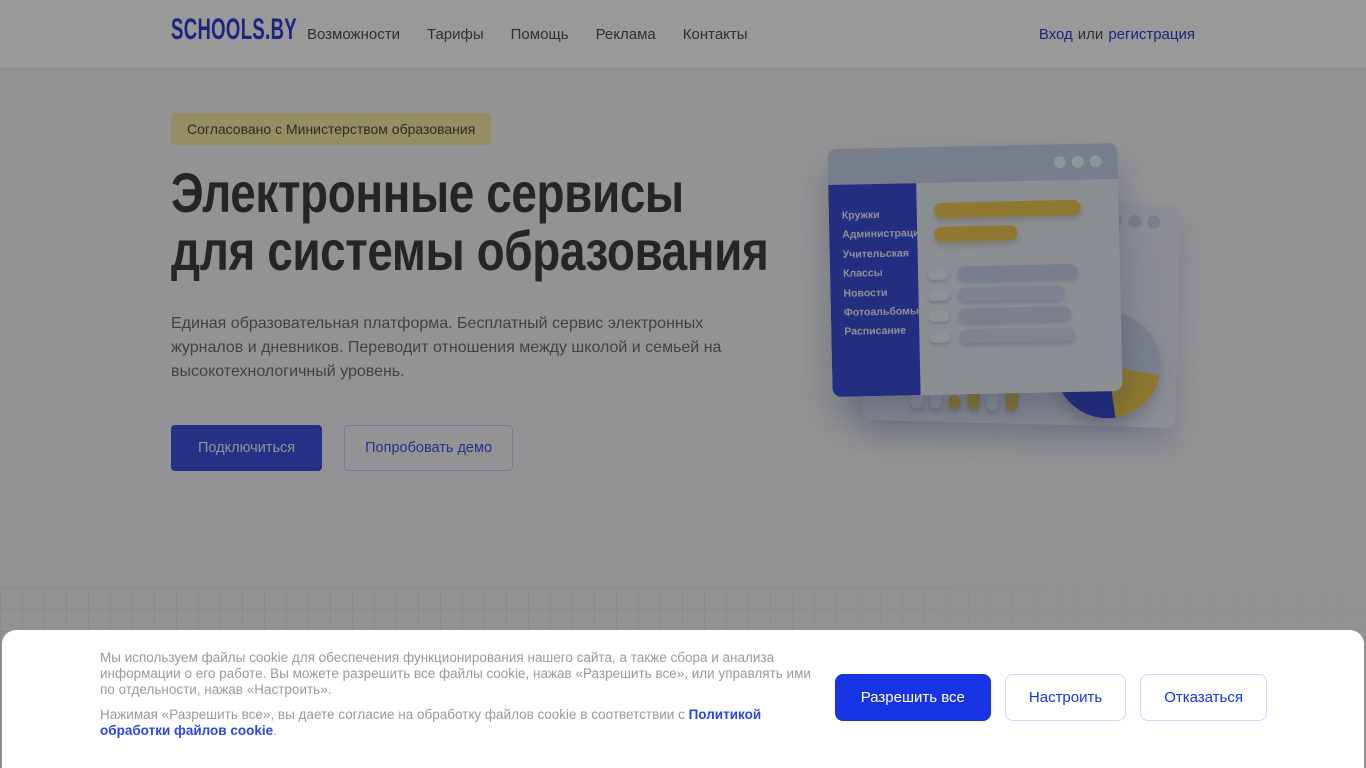 Image resolution: width=1366 pixels, height=768 pixels. What do you see at coordinates (1203, 697) in the screenshot?
I see `decline-button: Отказаться` at bounding box center [1203, 697].